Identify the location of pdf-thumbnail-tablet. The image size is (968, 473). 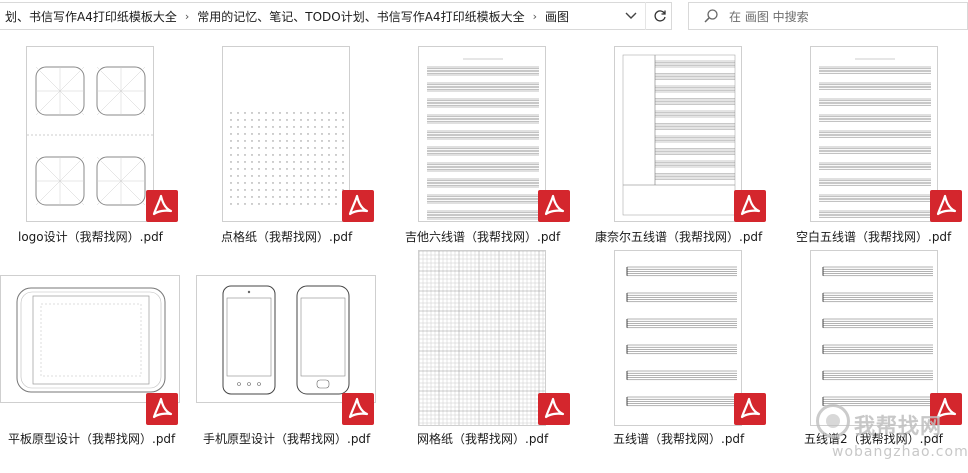
(90, 339).